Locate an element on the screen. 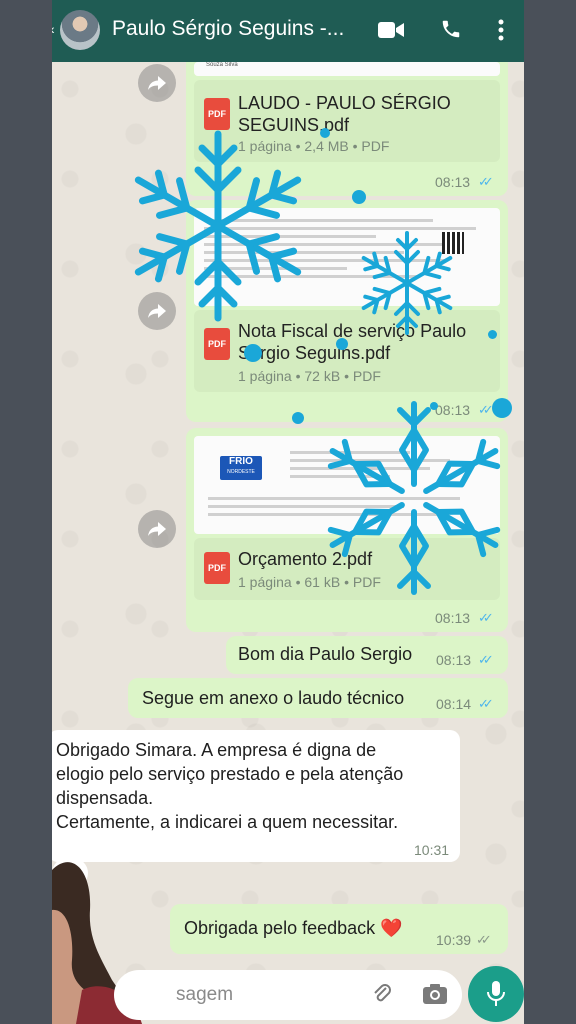 The height and width of the screenshot is (1024, 576). message-time: 10:31 is located at coordinates (432, 850).